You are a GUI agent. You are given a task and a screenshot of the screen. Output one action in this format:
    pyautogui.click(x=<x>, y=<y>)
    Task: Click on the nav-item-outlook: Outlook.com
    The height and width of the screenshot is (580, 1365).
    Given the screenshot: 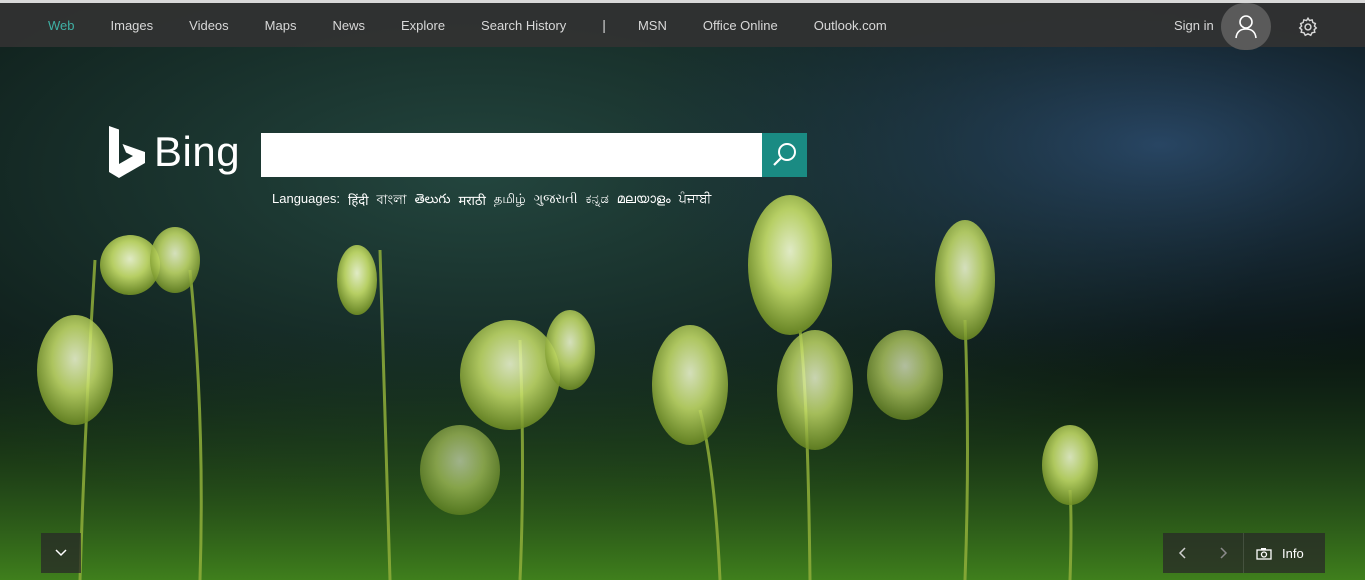 What is the action you would take?
    pyautogui.click(x=850, y=25)
    